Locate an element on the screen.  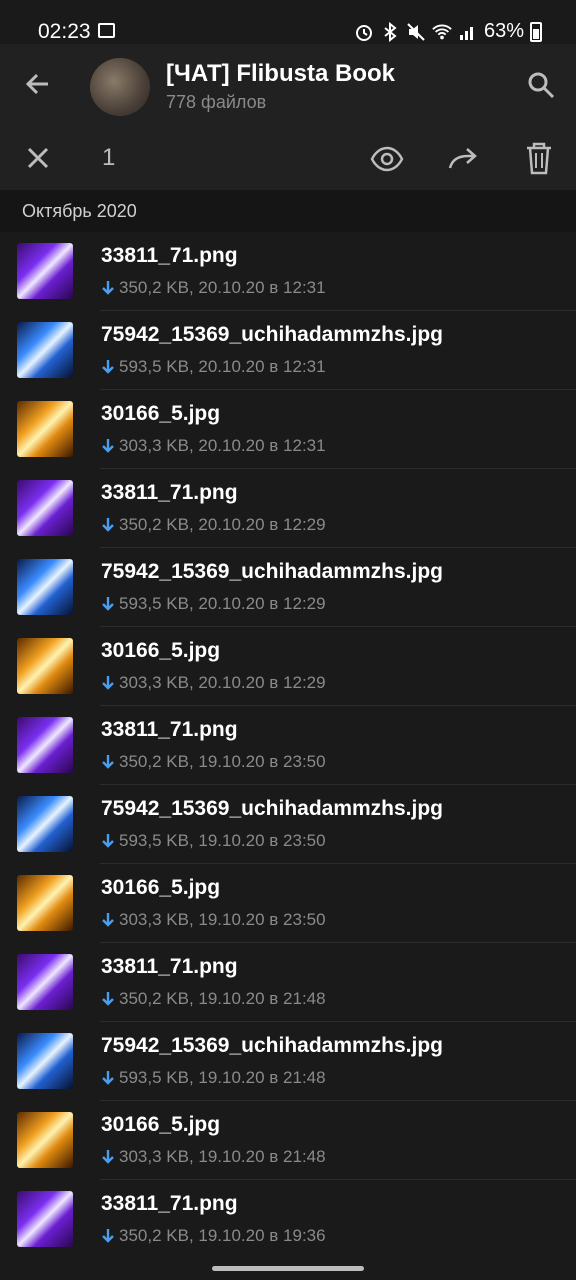
close-icon is located at coordinates (38, 158).